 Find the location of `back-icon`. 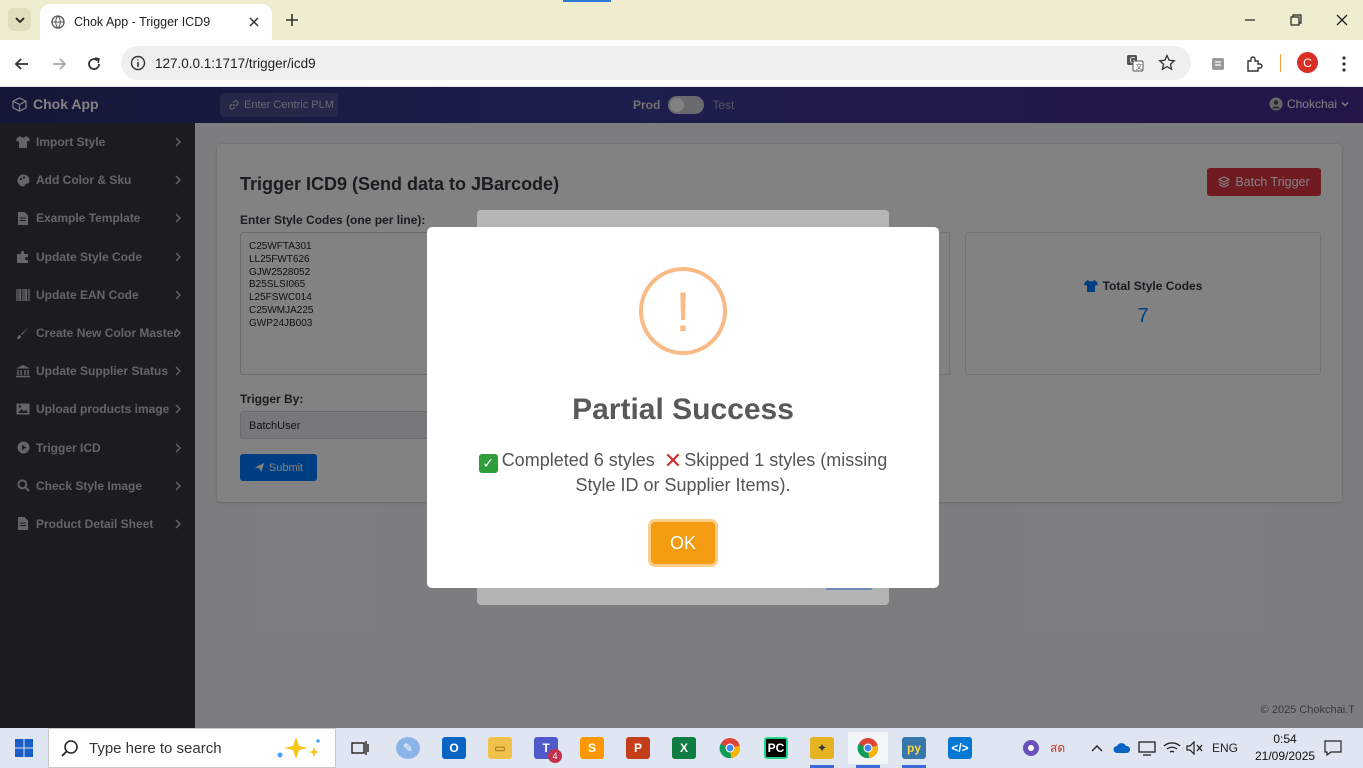

back-icon is located at coordinates (22, 64).